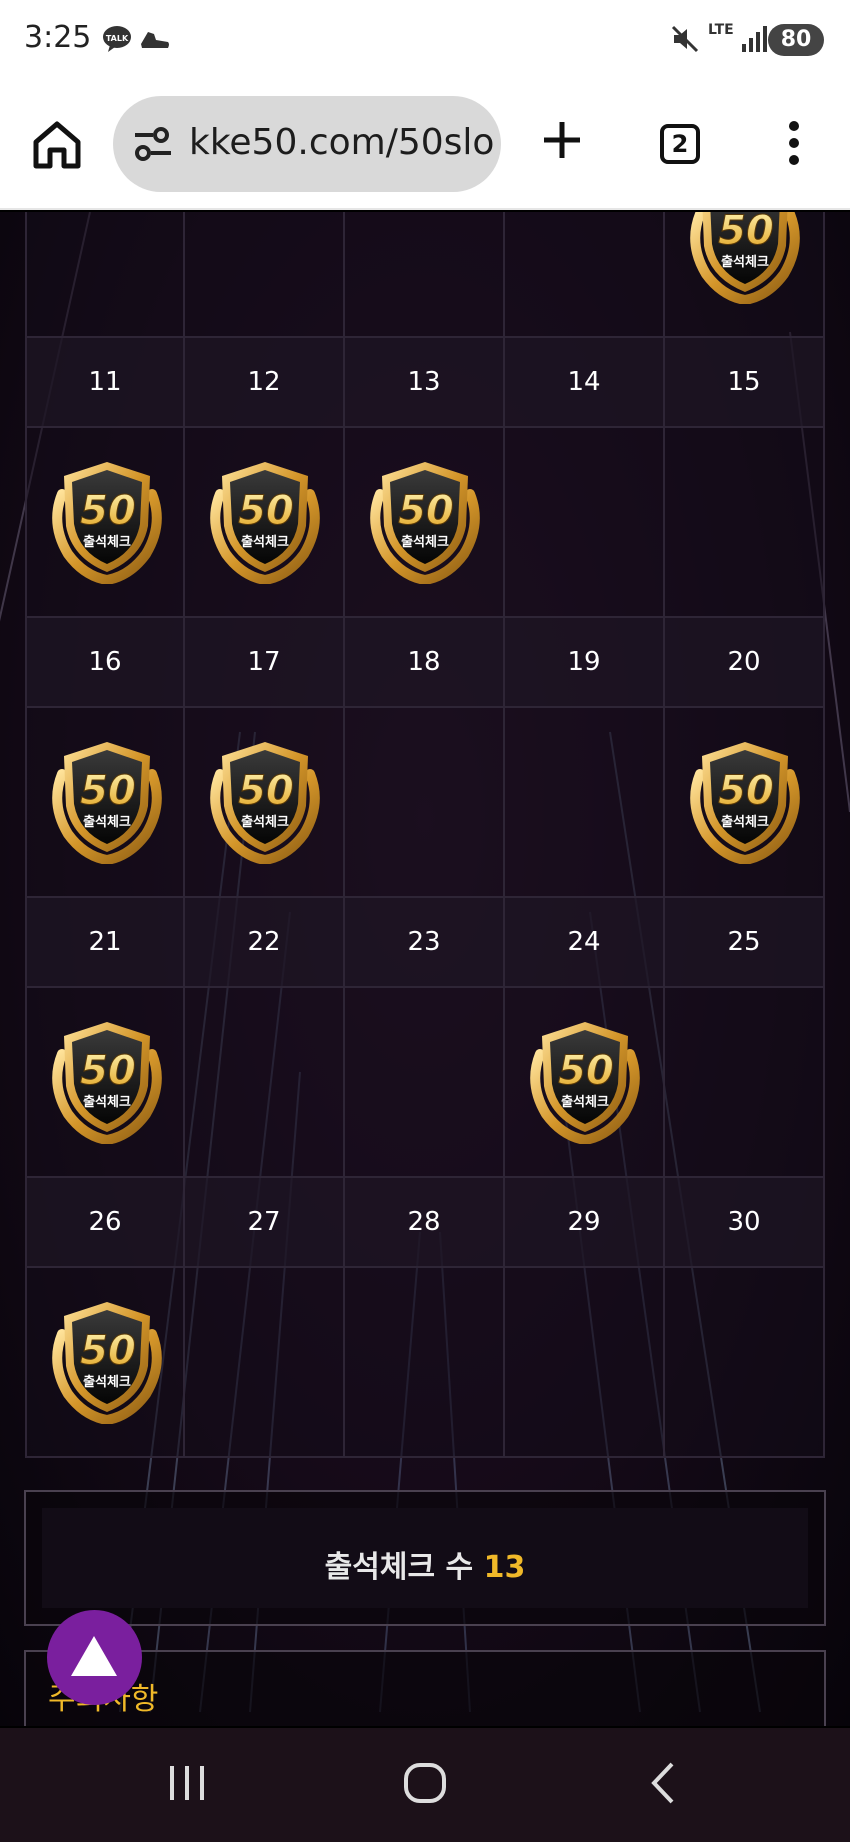 The width and height of the screenshot is (850, 1842). I want to click on calendar-stamp-row: 50 출석체크, so click(425, 1363).